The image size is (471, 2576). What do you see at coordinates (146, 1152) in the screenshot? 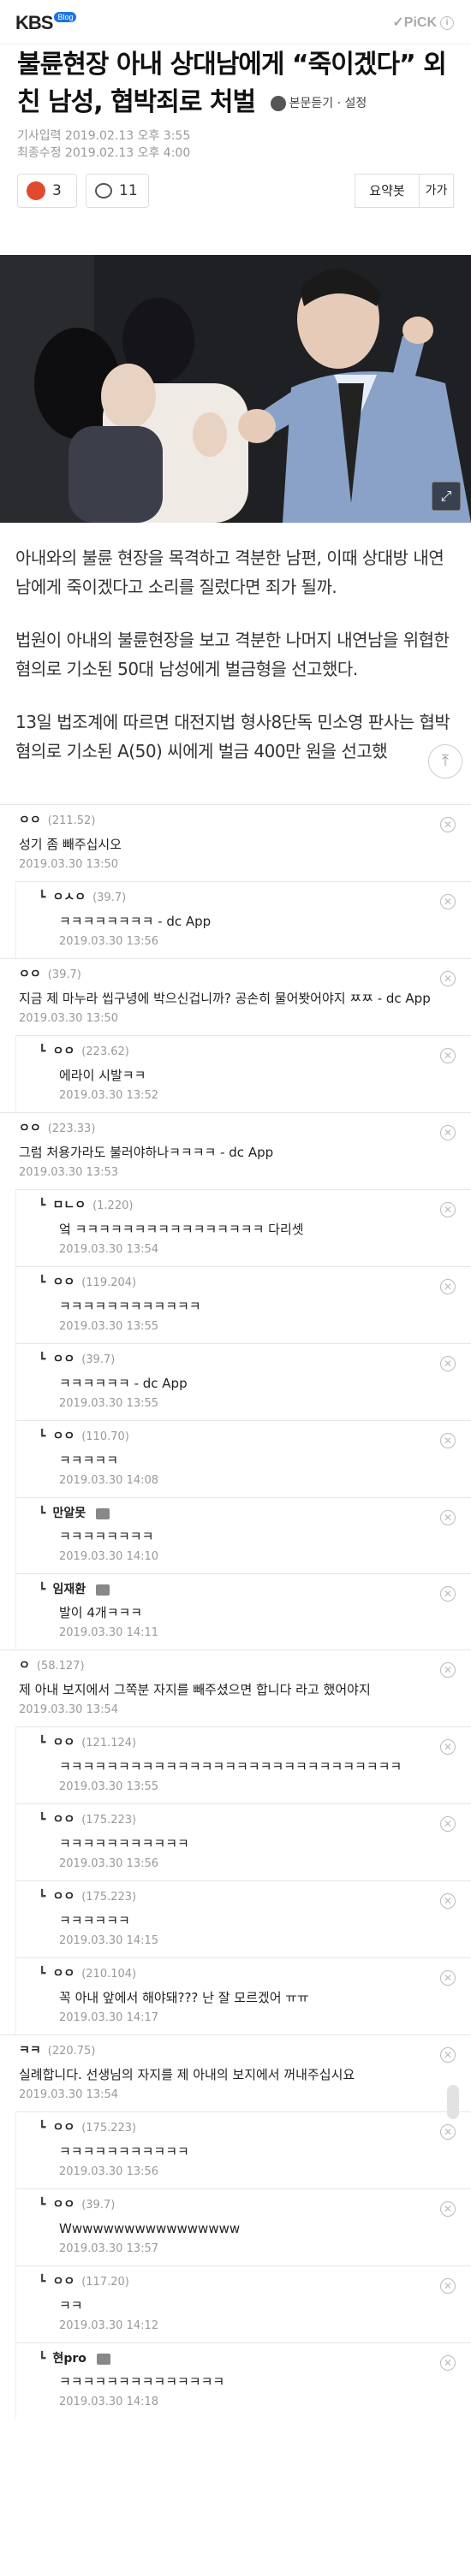
I see `comment-text: 그럼 처용가라도 불러야하나ㅋㅋㅋㅋ - dc App` at bounding box center [146, 1152].